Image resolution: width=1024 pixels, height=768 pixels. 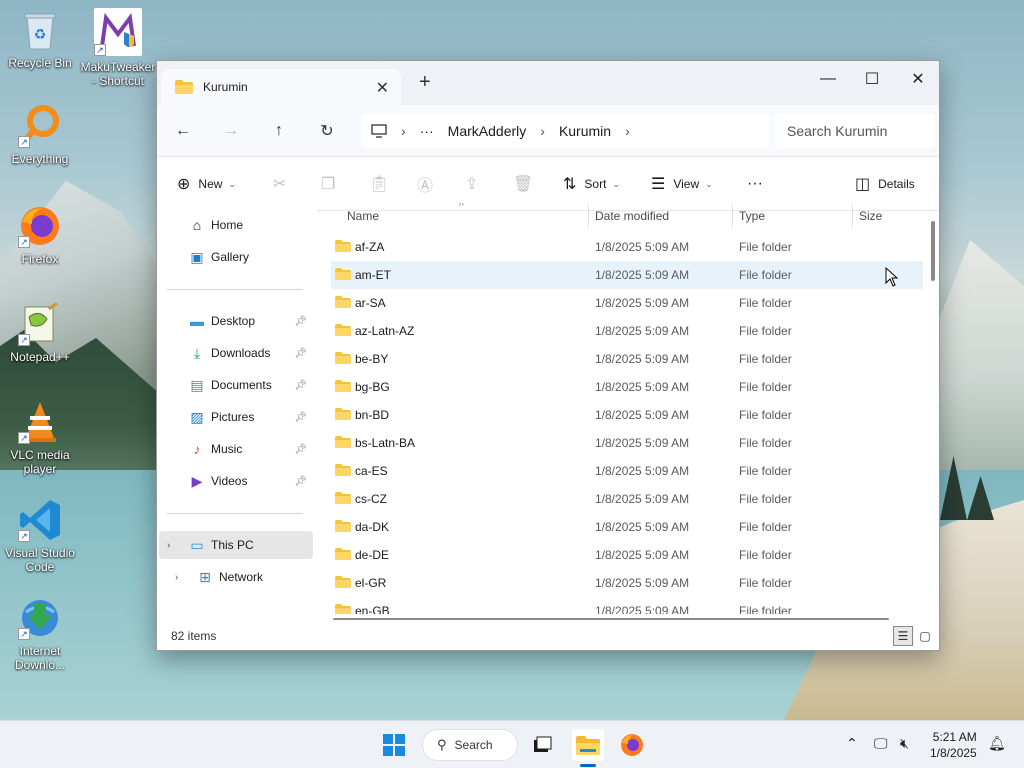 What do you see at coordinates (828, 79) in the screenshot?
I see `minimize-button: —` at bounding box center [828, 79].